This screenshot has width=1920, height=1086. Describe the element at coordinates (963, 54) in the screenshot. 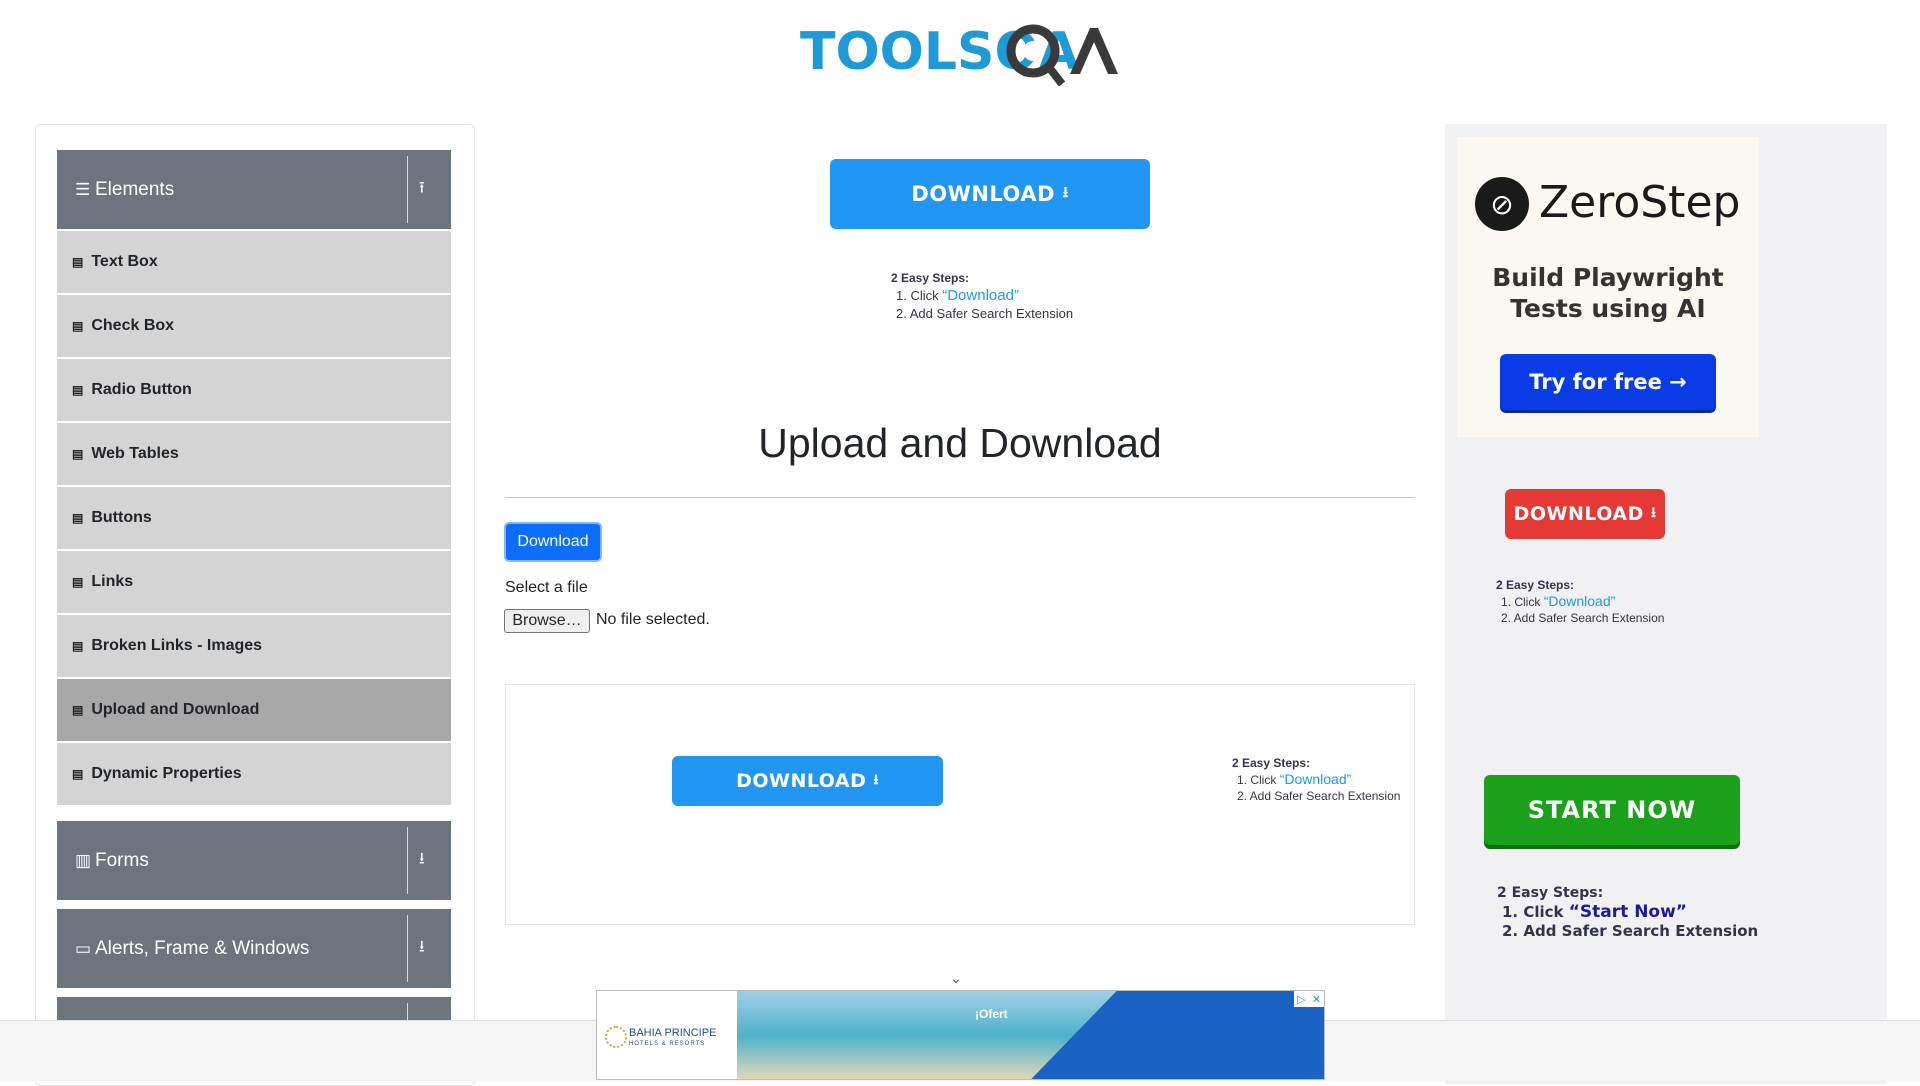

I see `toolsqa-logo: TOOLSQA` at that location.